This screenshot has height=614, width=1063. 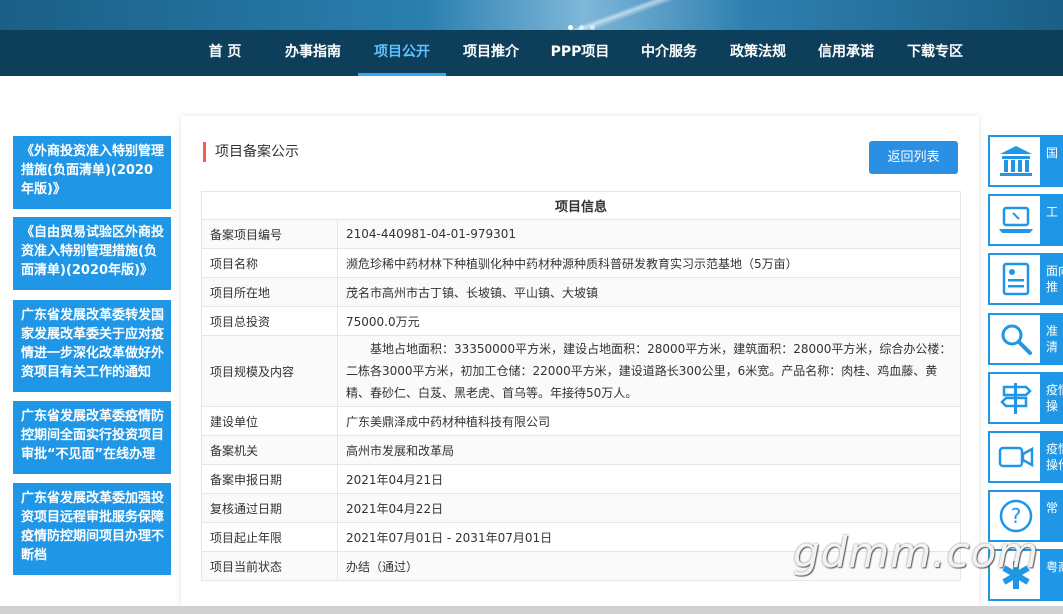 I want to click on laptop-icon, so click(x=1016, y=219).